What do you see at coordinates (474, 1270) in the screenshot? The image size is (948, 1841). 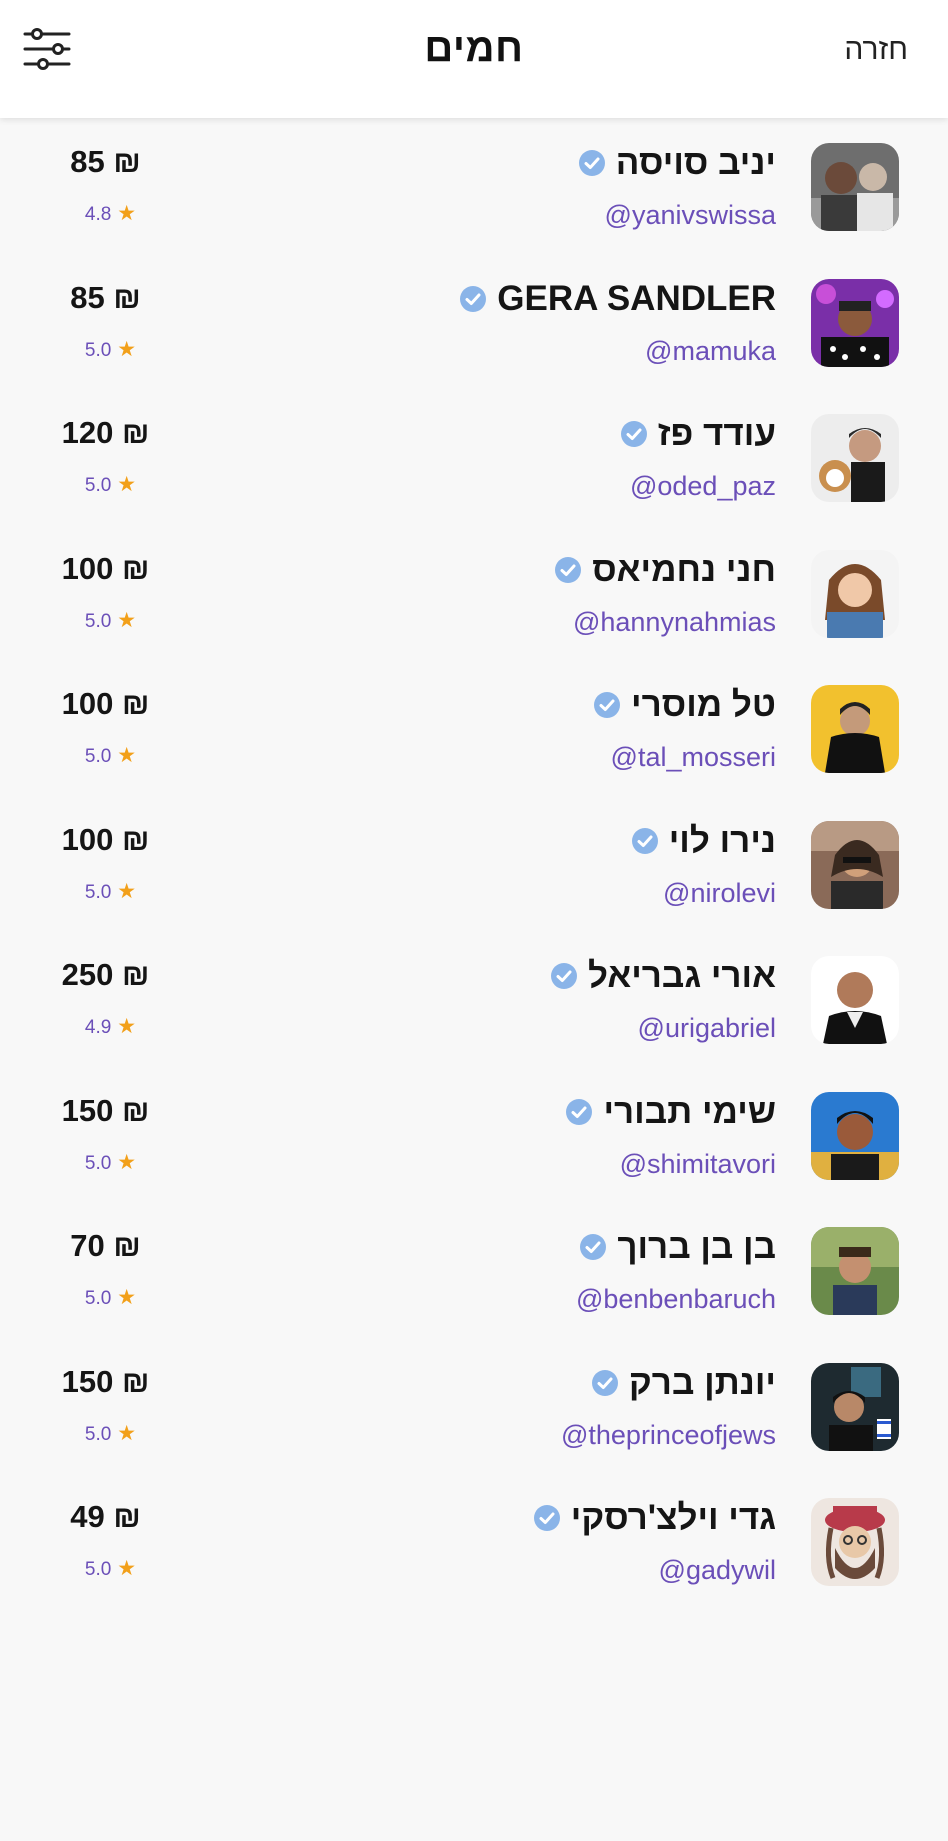 I see `list-item: בן בן ברוך @benbenbaruch 70 ₪ 5.0 ★` at bounding box center [474, 1270].